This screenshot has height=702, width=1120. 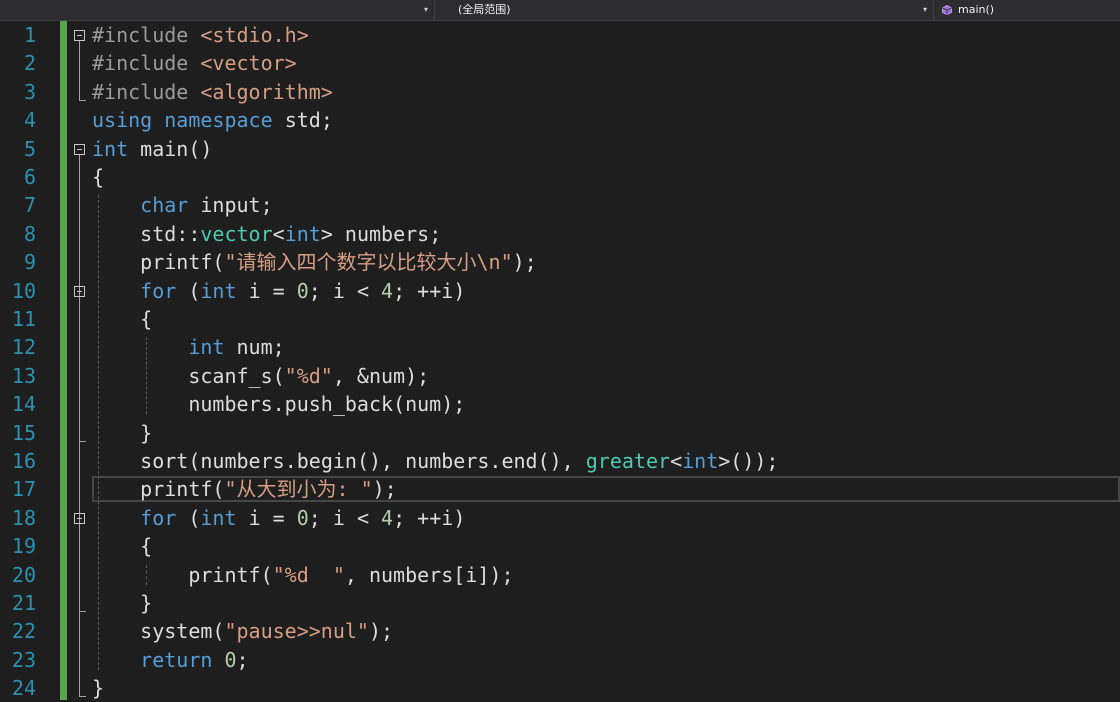 What do you see at coordinates (188, 347) in the screenshot?
I see `code-line: int num;` at bounding box center [188, 347].